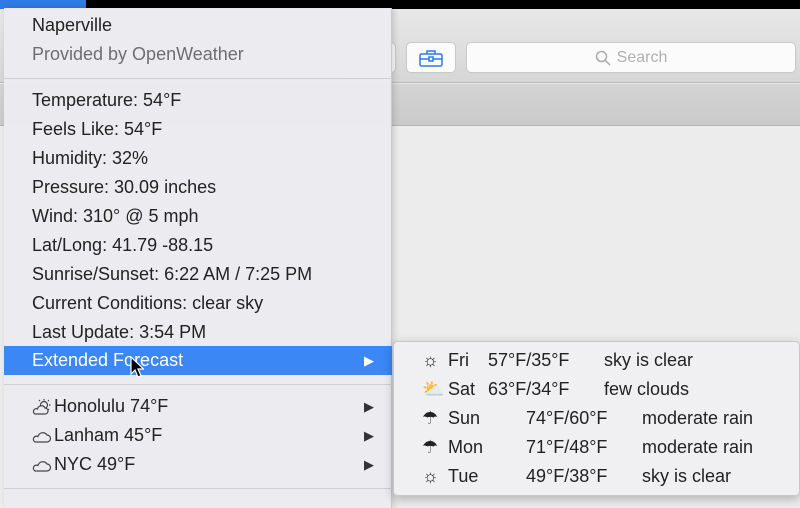 The image size is (800, 508). What do you see at coordinates (529, 360) in the screenshot?
I see `forecast-temps: 57°F/35°F` at bounding box center [529, 360].